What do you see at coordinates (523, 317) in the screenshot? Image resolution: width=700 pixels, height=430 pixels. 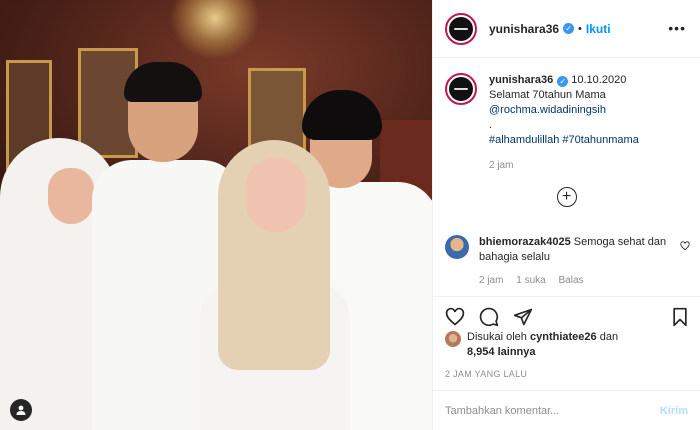 I see `share-plane-icon` at bounding box center [523, 317].